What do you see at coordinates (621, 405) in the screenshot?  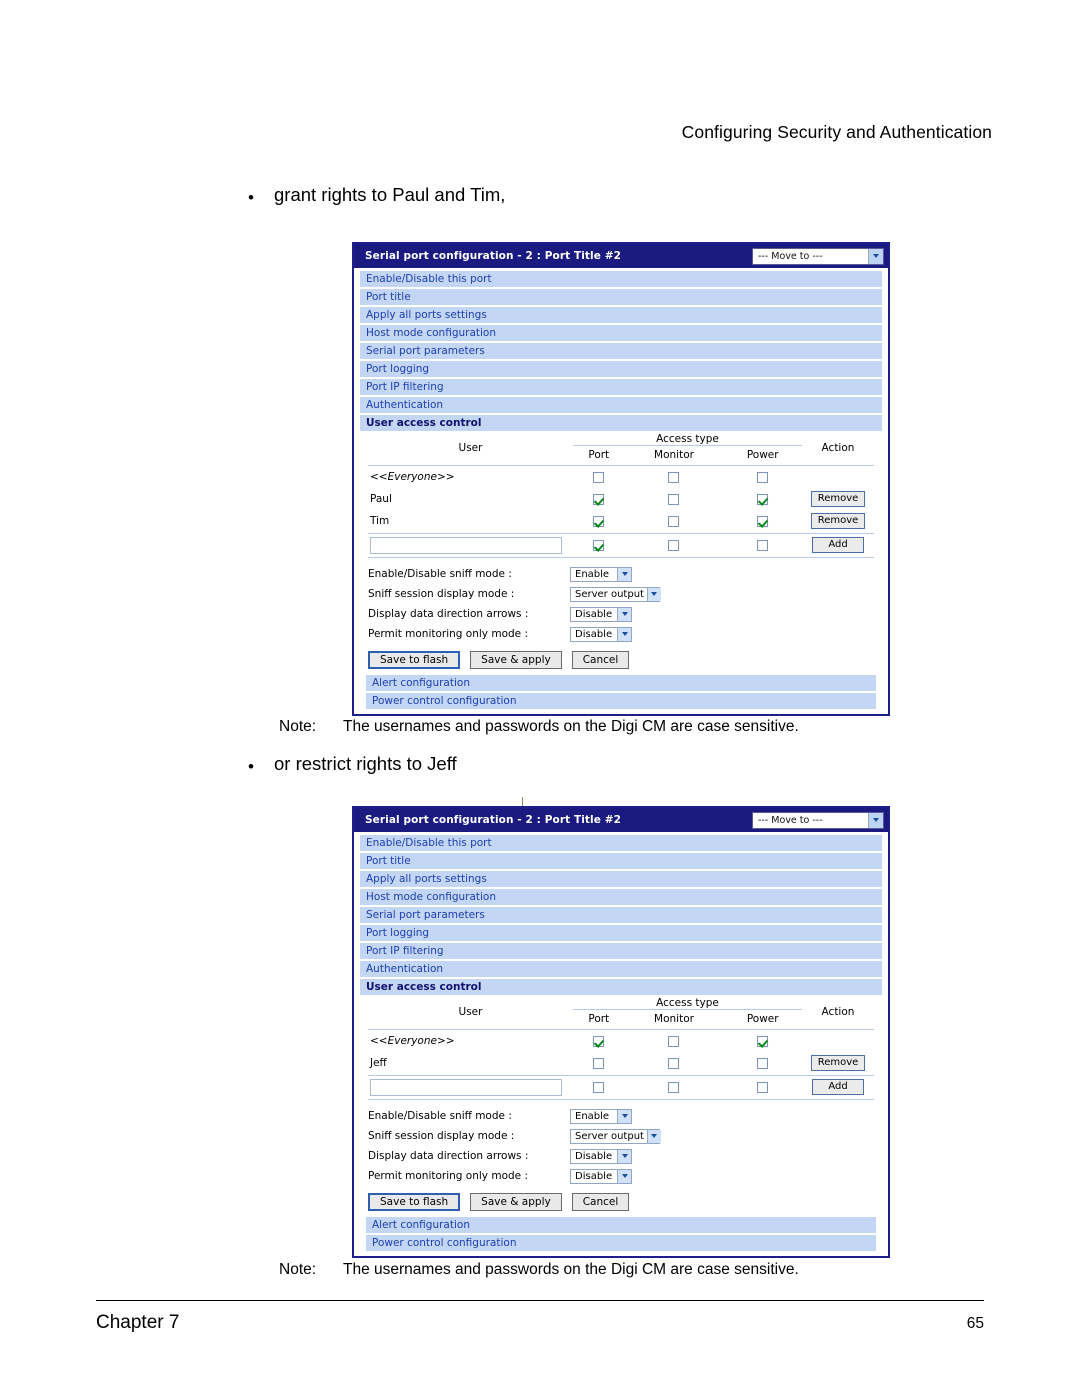 I see `panel-1-nav-item-7: Authentication` at bounding box center [621, 405].